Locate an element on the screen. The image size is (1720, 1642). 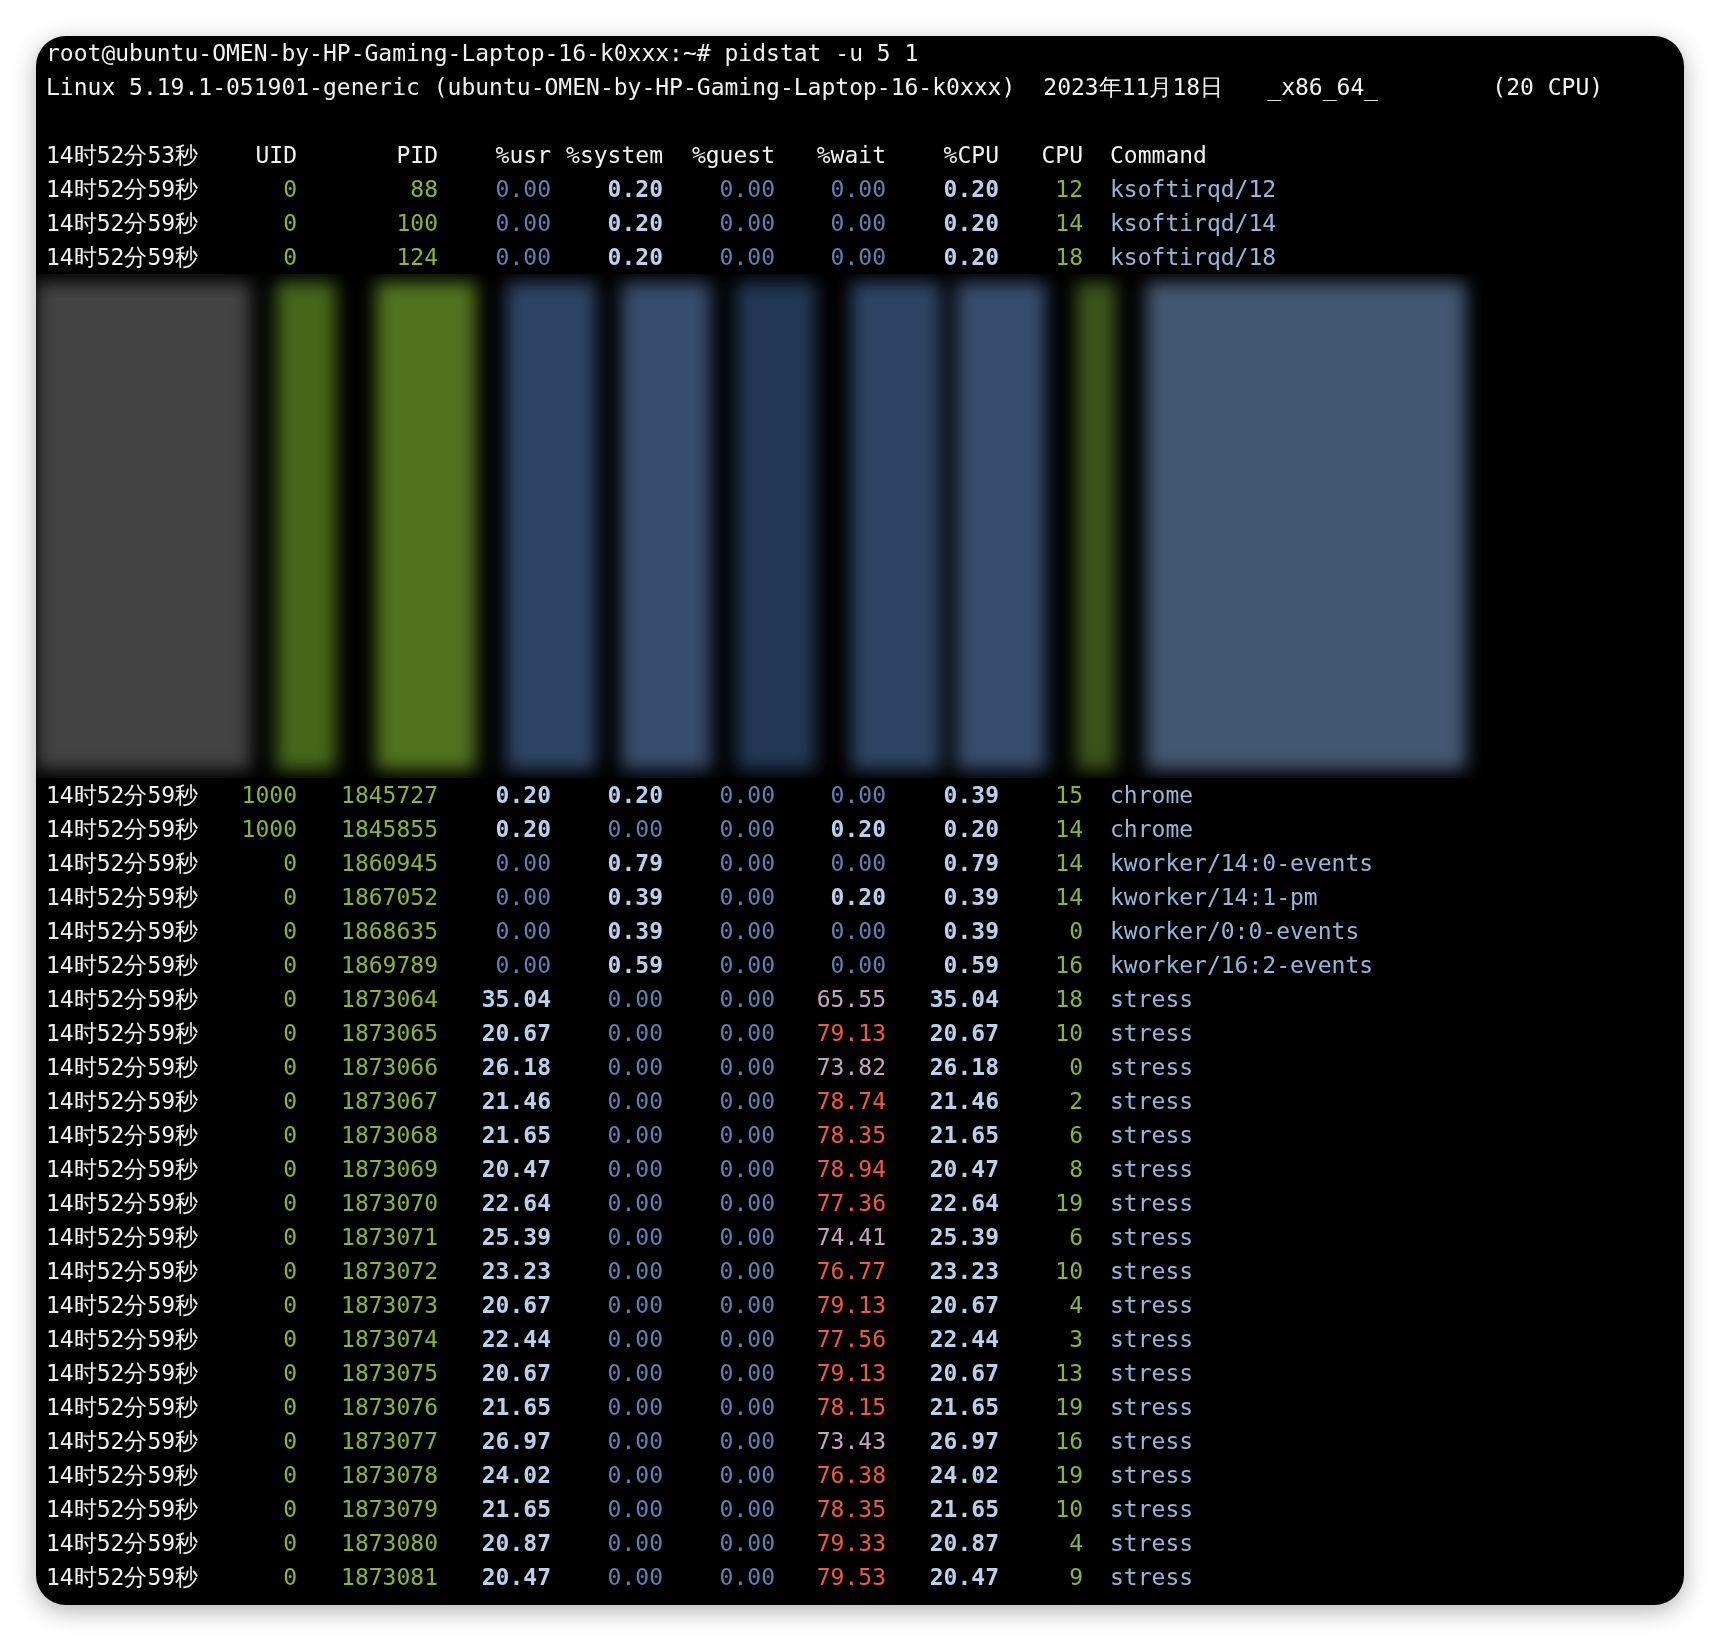
cpu-cell-text: 0 is located at coordinates (1075, 931).